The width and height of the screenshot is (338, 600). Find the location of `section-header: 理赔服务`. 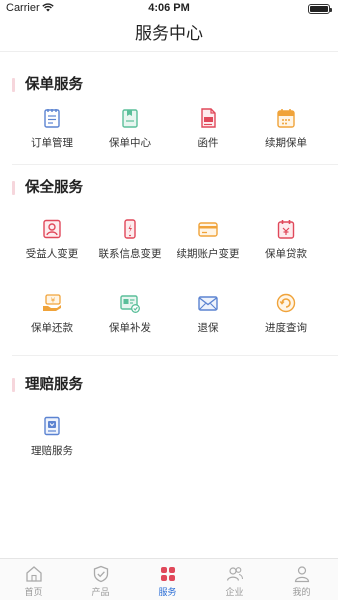

section-header: 理赔服务 is located at coordinates (169, 385).